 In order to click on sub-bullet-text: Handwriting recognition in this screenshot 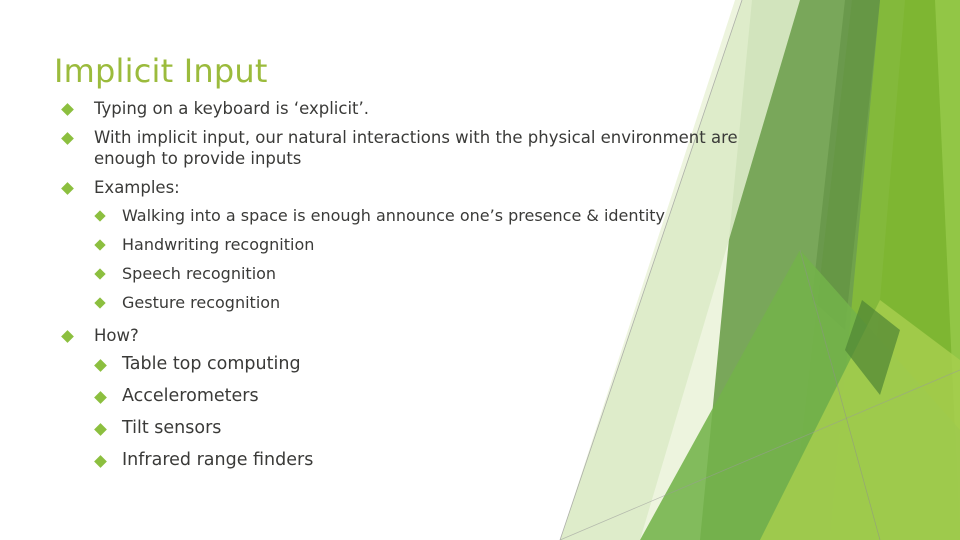, I will do `click(218, 244)`.